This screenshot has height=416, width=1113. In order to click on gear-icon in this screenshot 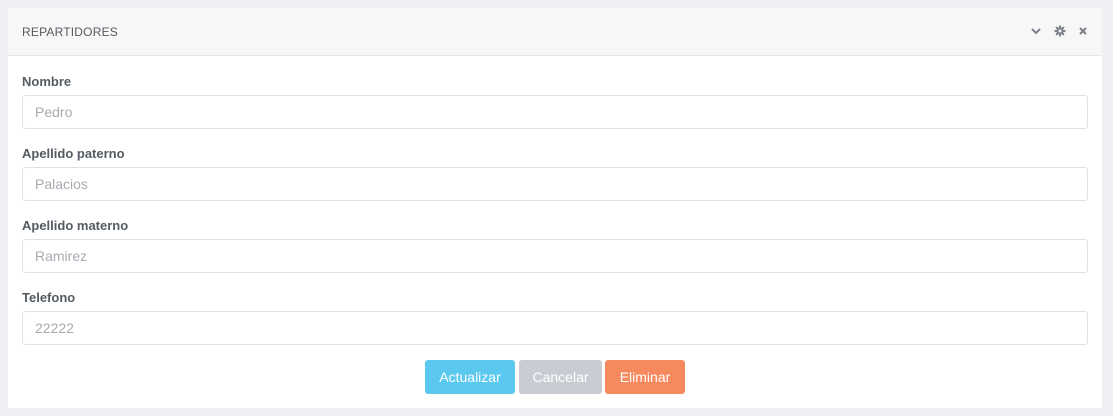, I will do `click(1060, 31)`.